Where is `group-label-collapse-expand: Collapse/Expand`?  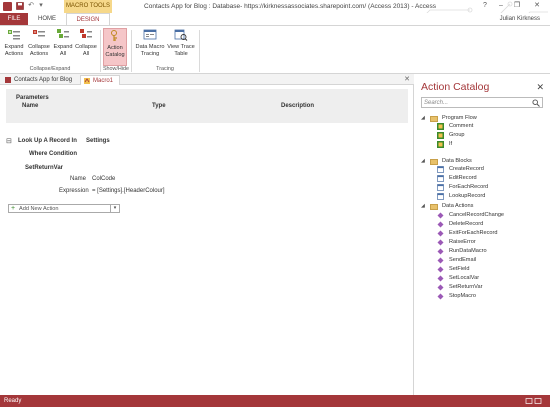
group-label-collapse-expand: Collapse/Expand is located at coordinates (50, 69).